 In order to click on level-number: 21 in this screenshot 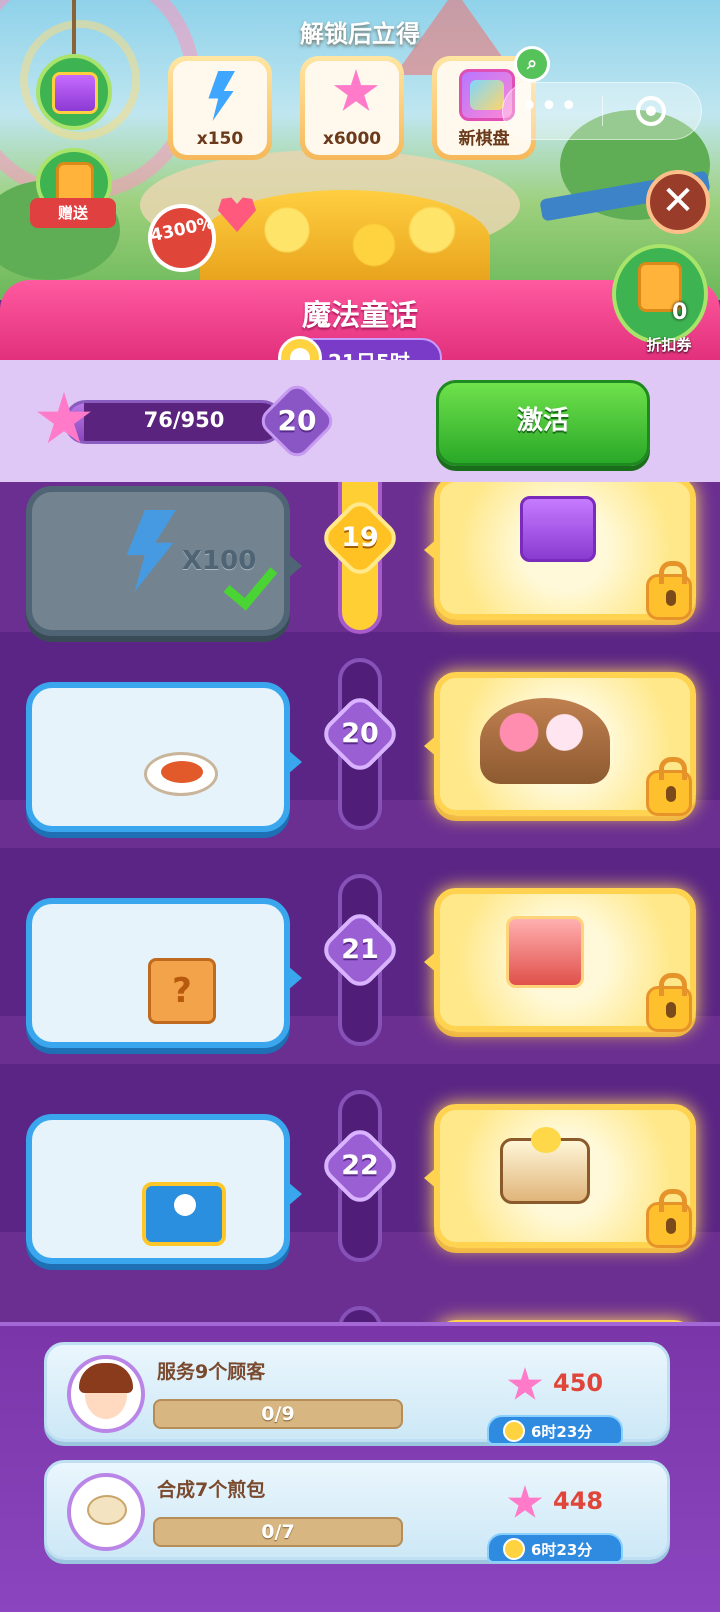, I will do `click(360, 949)`.